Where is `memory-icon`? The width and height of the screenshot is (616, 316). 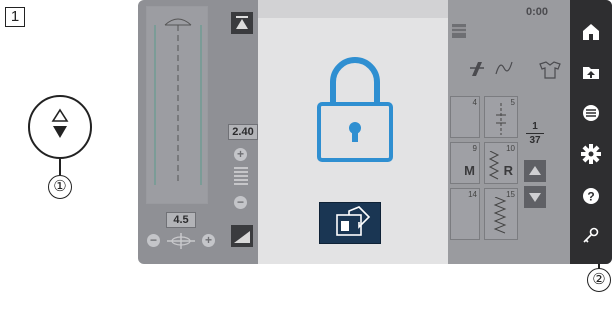 memory-icon is located at coordinates (591, 73).